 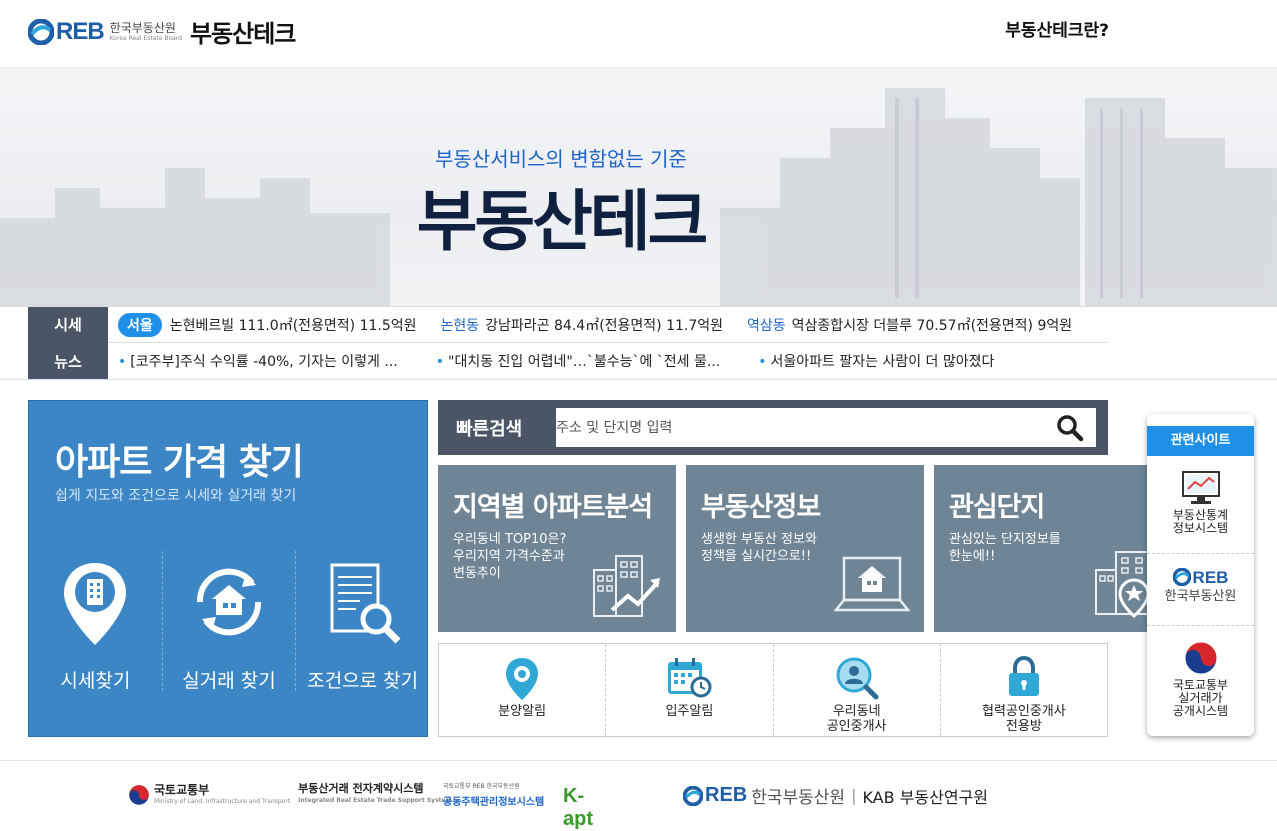 I want to click on transaction-search-button: 실거래 찾기, so click(x=228, y=621).